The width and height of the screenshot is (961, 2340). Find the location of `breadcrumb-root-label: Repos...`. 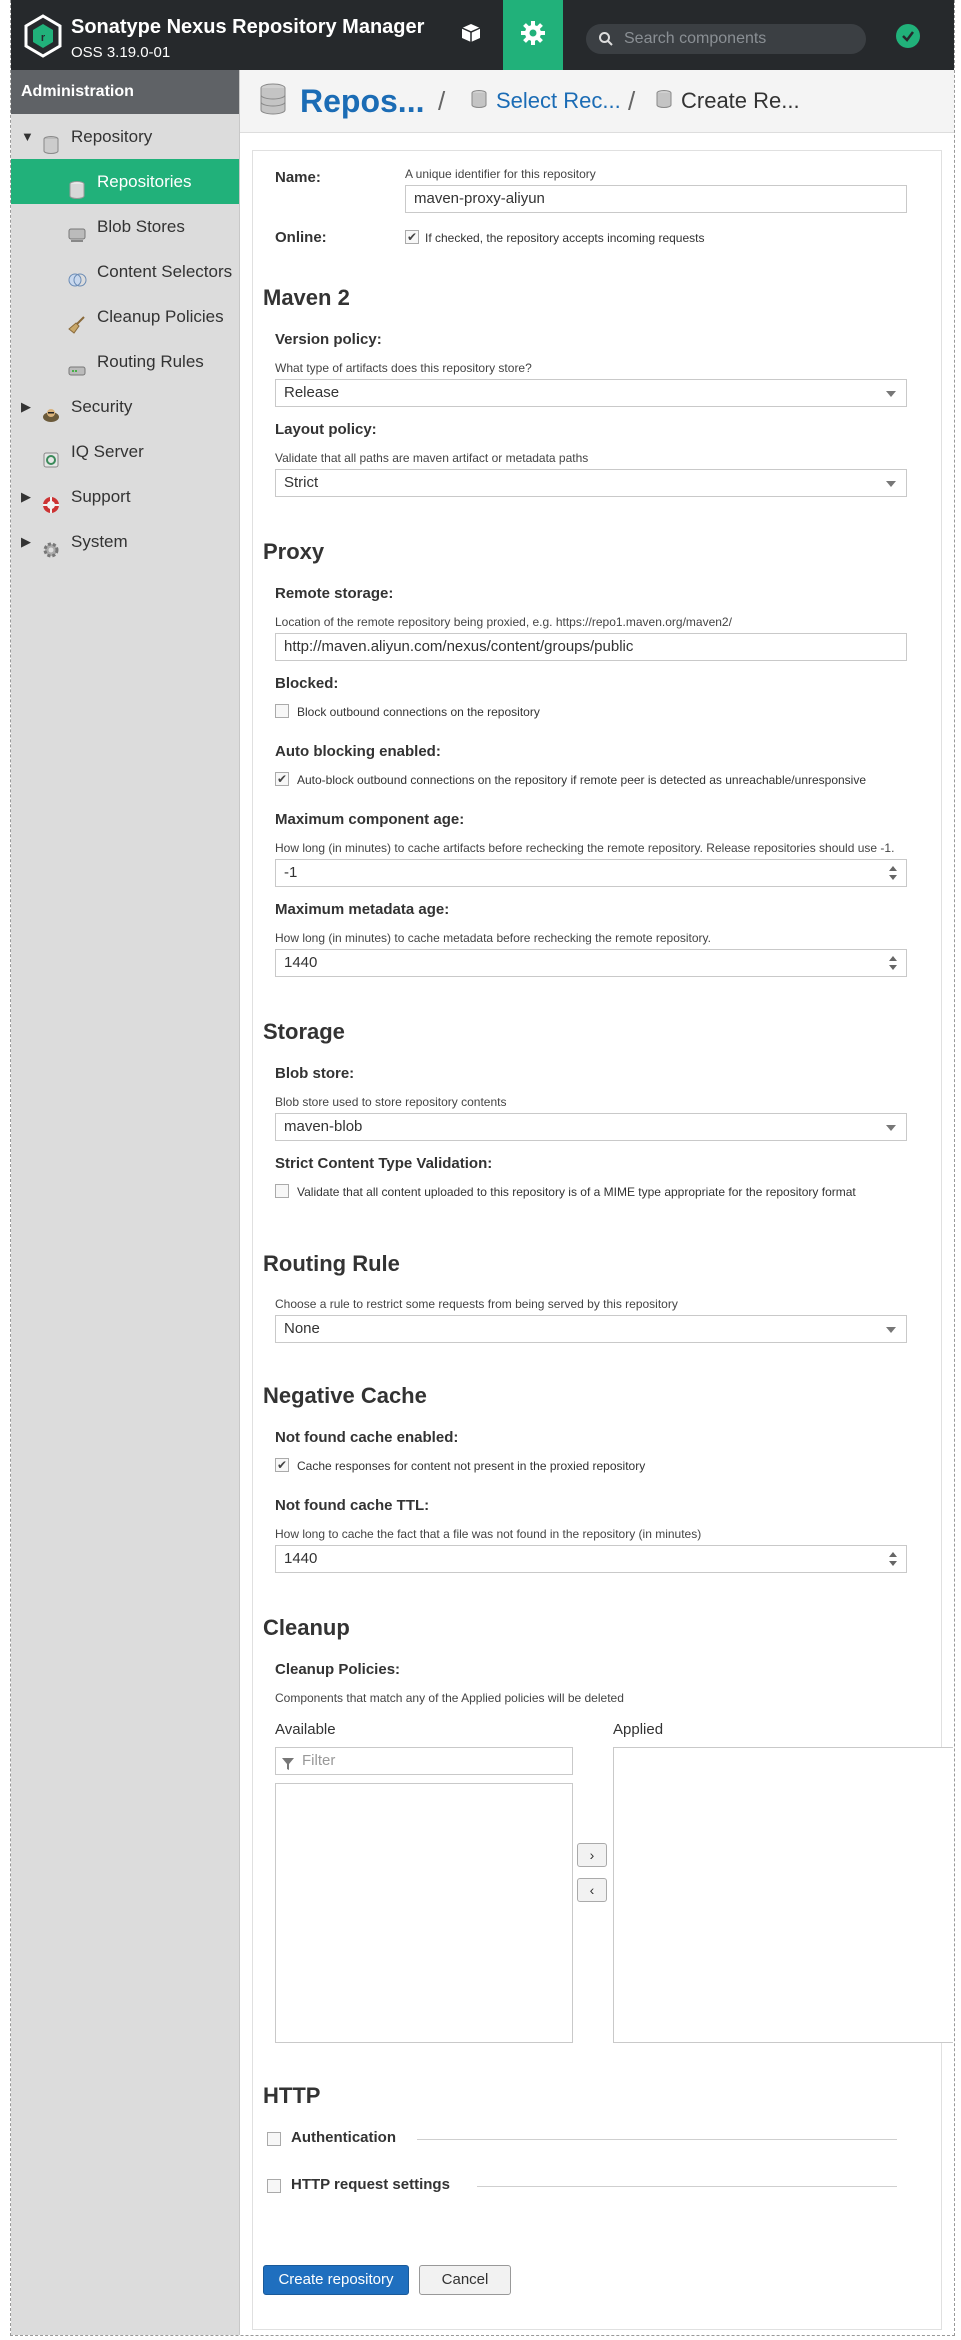

breadcrumb-root-label: Repos... is located at coordinates (362, 101).